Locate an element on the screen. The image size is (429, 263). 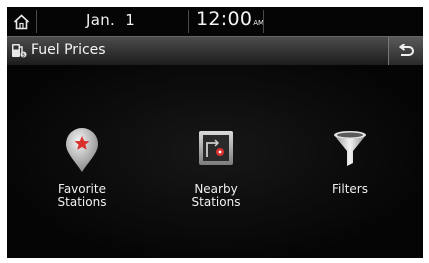
favorite-stations-label: Favorite Stations is located at coordinates (82, 196).